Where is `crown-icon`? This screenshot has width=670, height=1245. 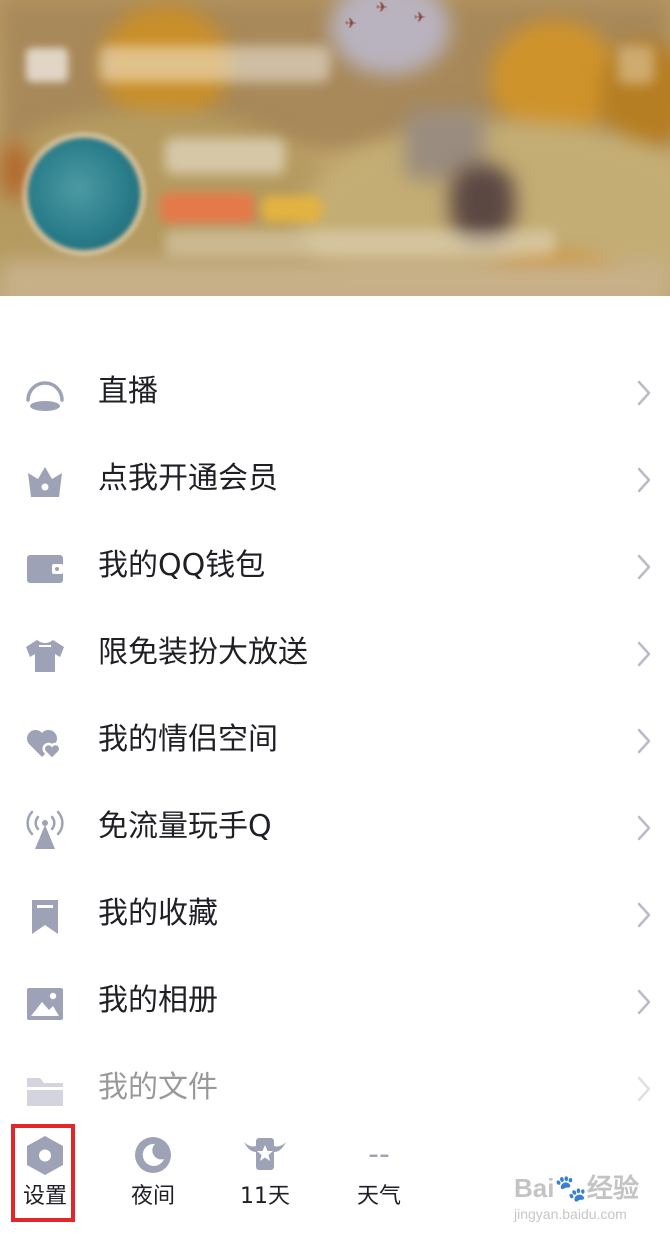 crown-icon is located at coordinates (45, 482).